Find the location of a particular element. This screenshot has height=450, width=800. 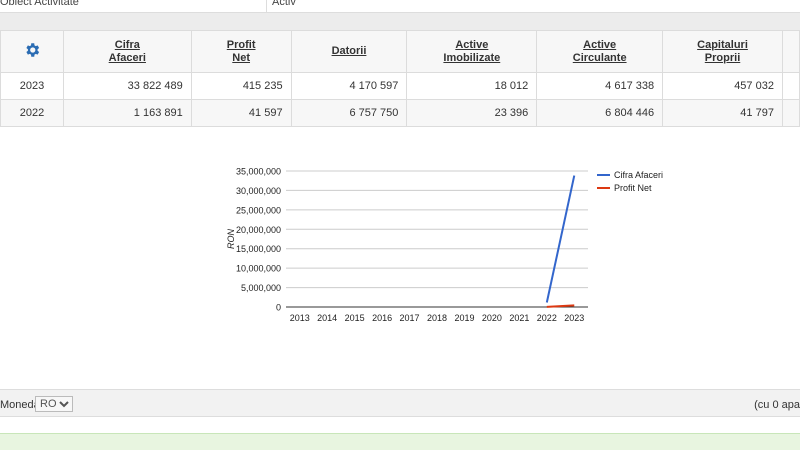

table-cell: 4 617 338 is located at coordinates (600, 86).